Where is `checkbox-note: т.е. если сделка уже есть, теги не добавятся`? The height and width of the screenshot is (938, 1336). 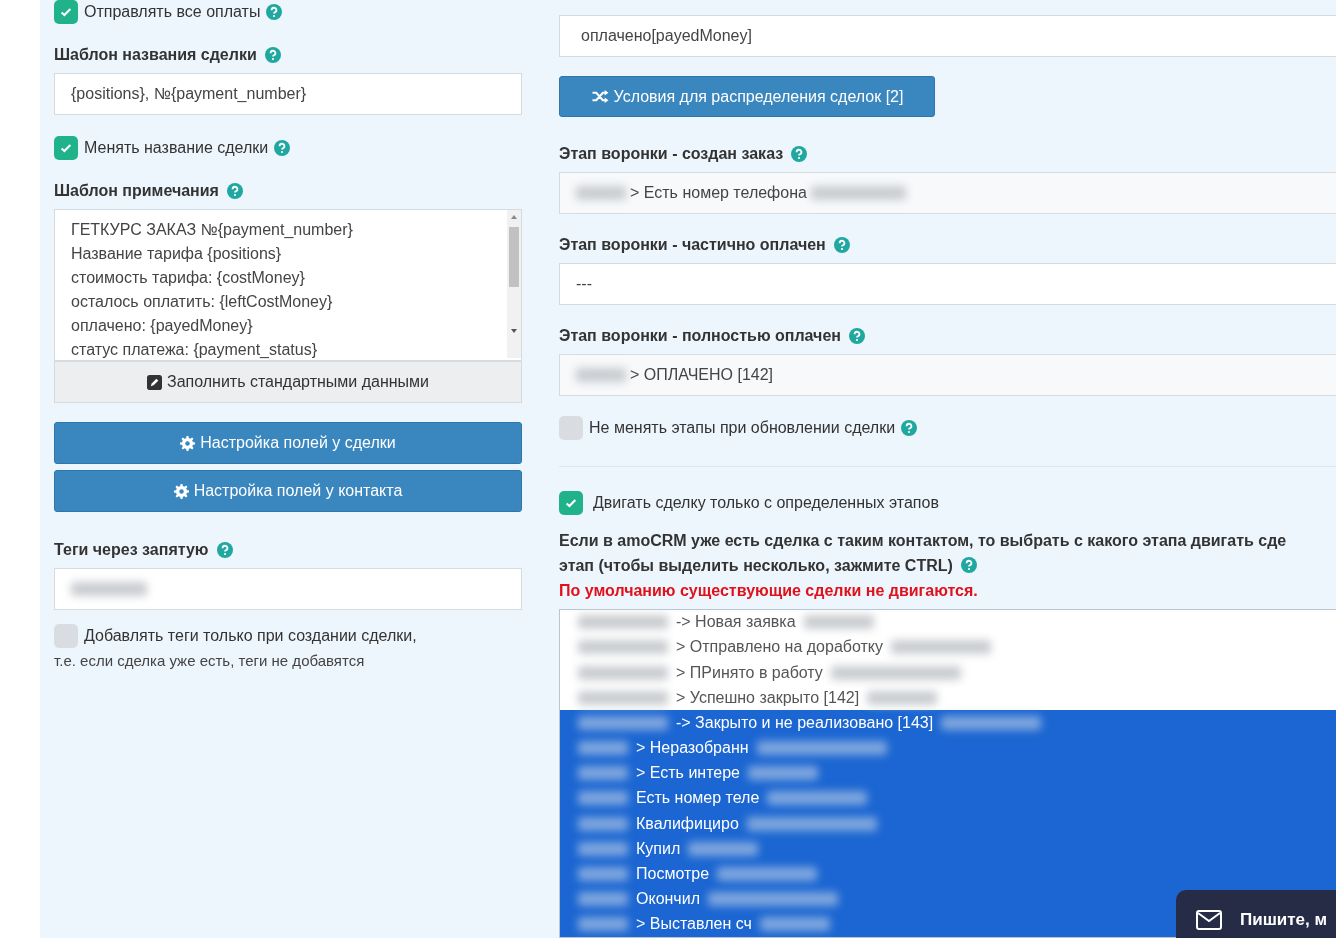
checkbox-note: т.е. если сделка уже есть, теги не добавятся is located at coordinates (210, 660).